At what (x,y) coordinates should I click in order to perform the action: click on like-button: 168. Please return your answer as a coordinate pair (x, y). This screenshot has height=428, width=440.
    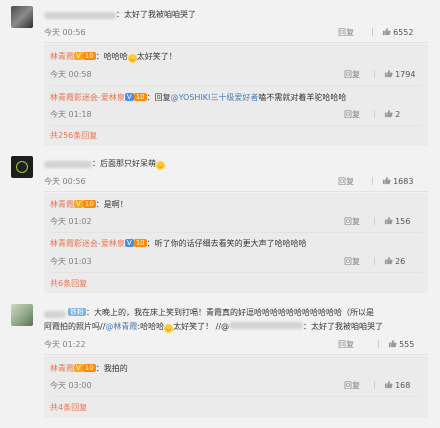
    Looking at the image, I should click on (392, 386).